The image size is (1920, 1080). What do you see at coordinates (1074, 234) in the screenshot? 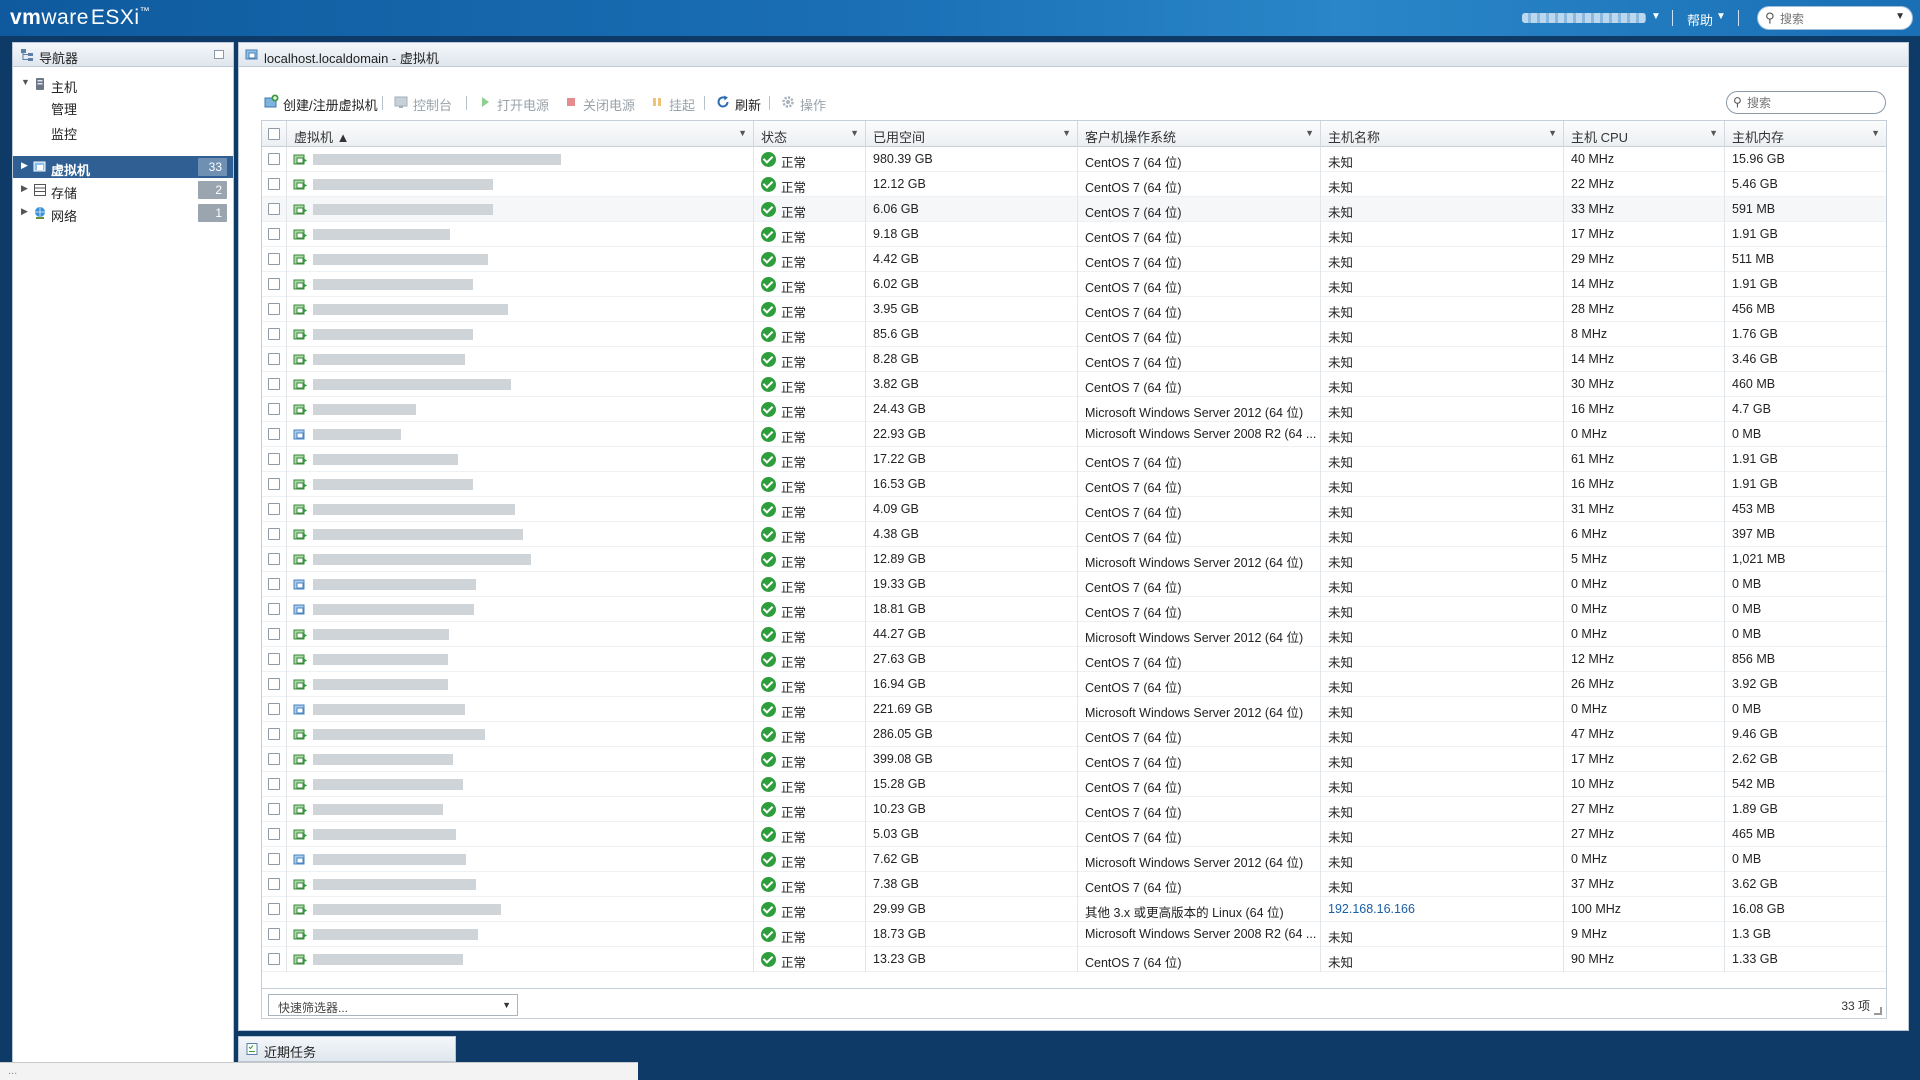
I see `table-row: 正常 9.18 GB CentOS 7 (64 位) 未知 17 MHz 1.91 GB` at bounding box center [1074, 234].